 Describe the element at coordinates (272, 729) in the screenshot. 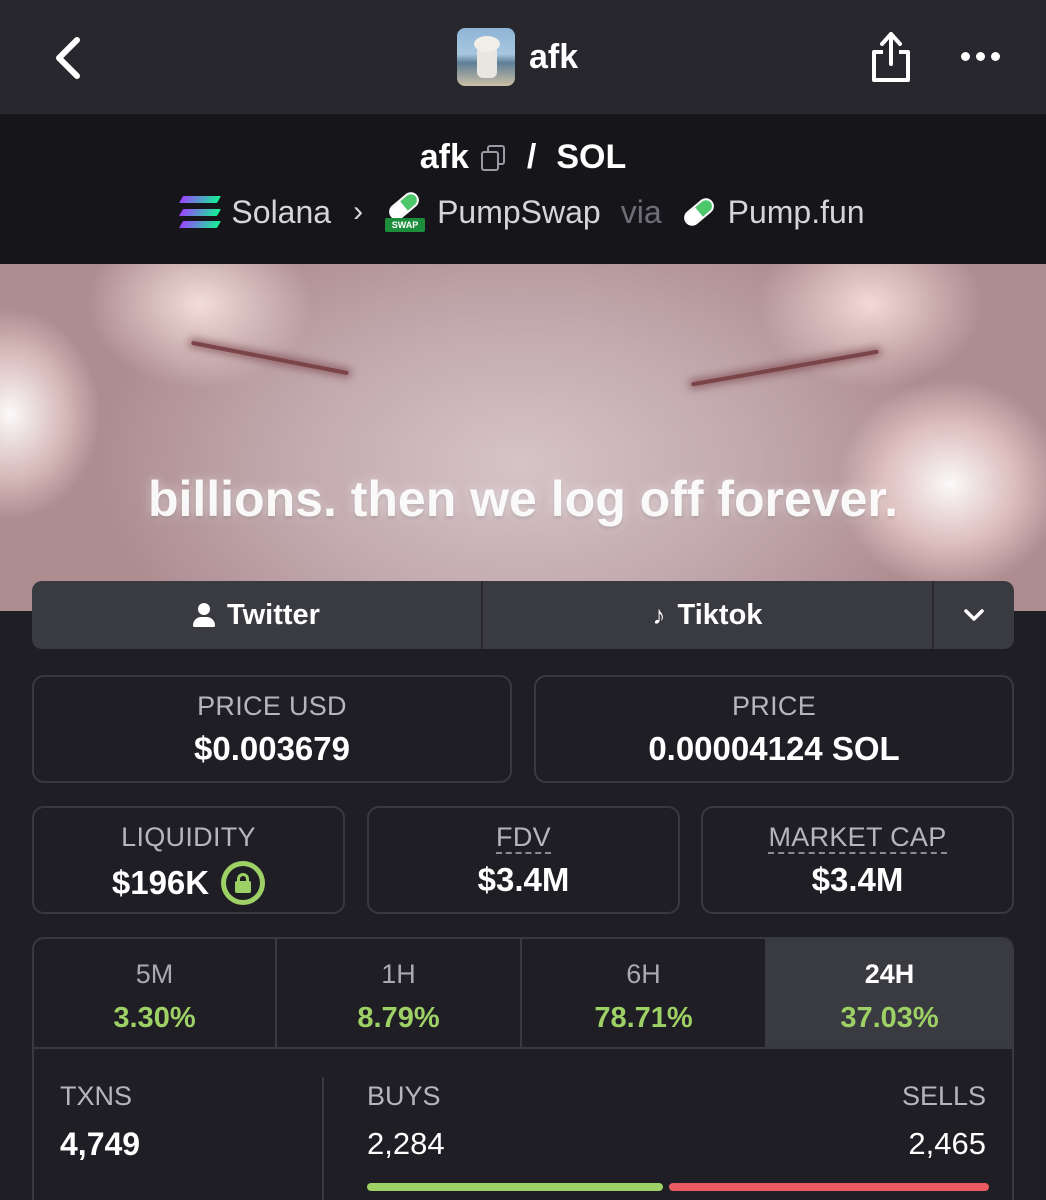

I see `price-usd-card: PRICE USD $0.003679` at that location.